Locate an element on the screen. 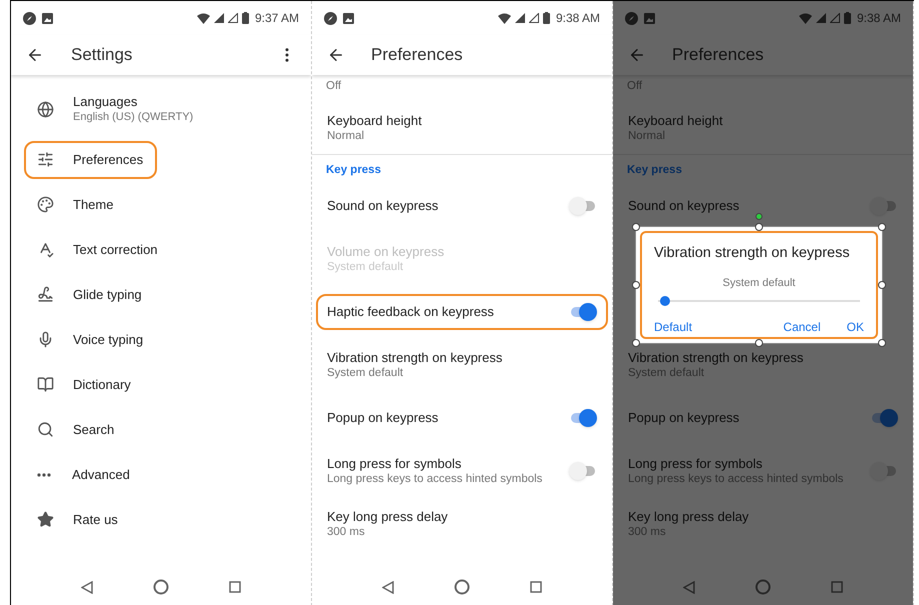 This screenshot has width=919, height=605. star-icon is located at coordinates (45, 519).